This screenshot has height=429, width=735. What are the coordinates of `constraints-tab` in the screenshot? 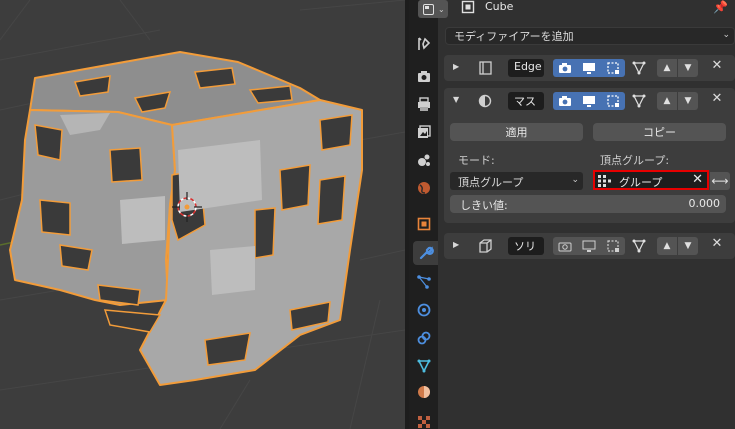 It's located at (424, 338).